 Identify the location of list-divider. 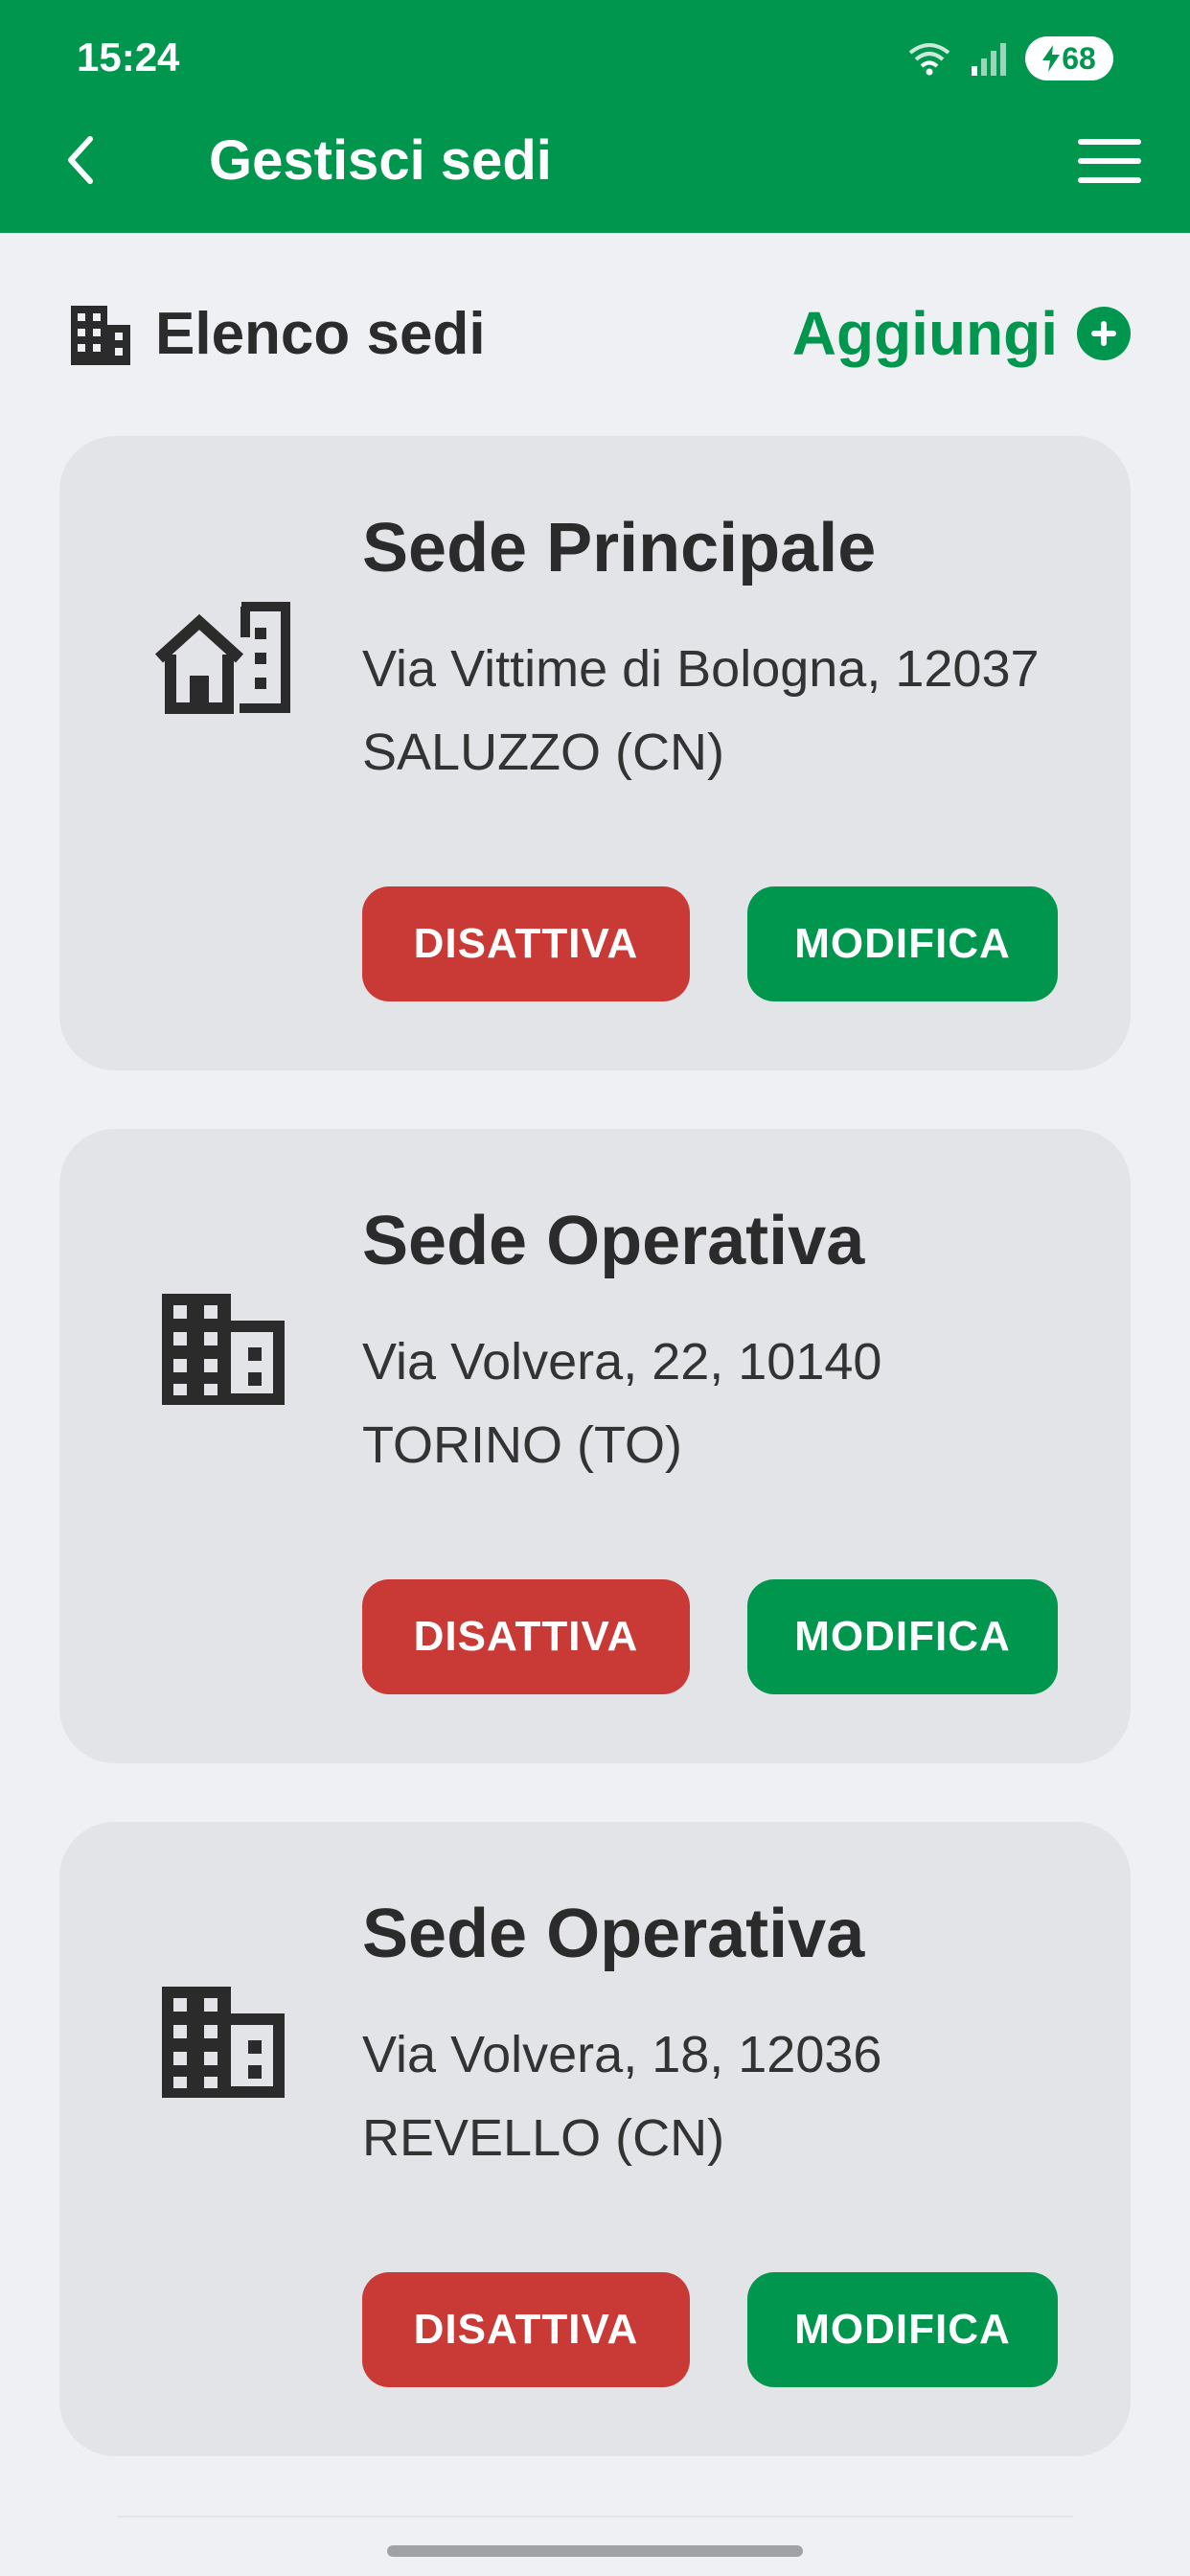
(595, 2517).